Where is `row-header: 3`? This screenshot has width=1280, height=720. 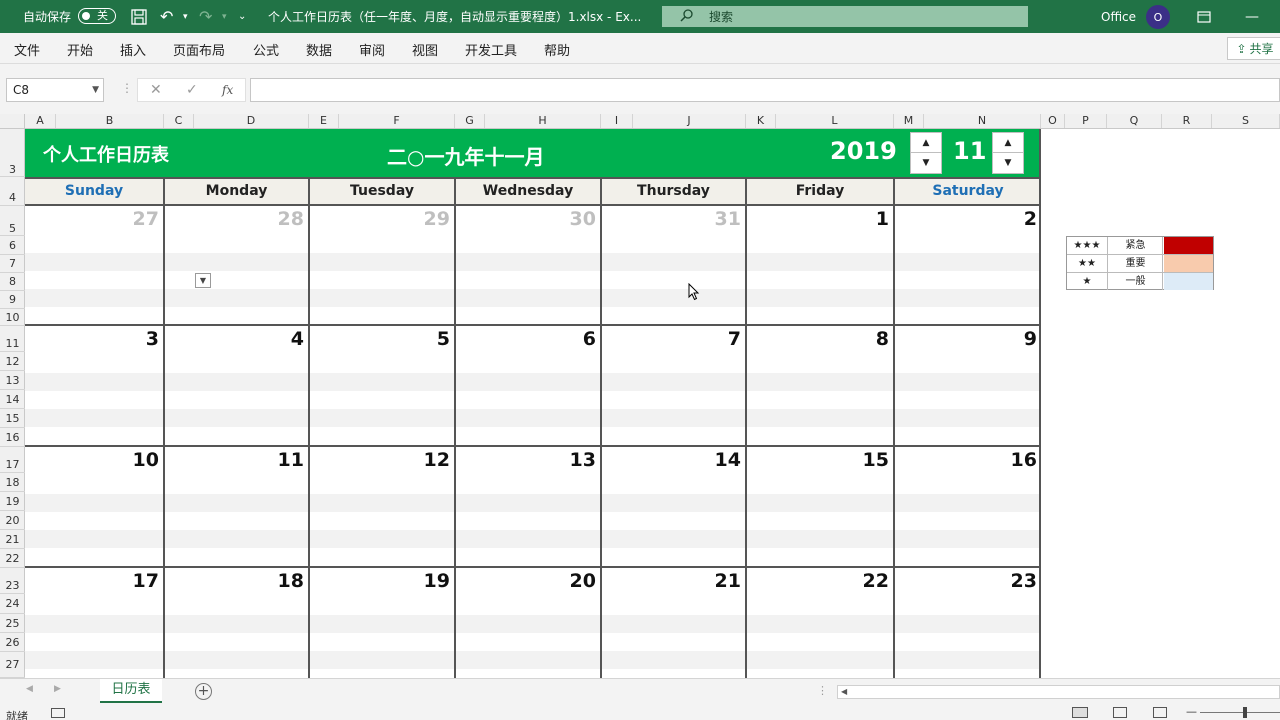 row-header: 3 is located at coordinates (12, 153).